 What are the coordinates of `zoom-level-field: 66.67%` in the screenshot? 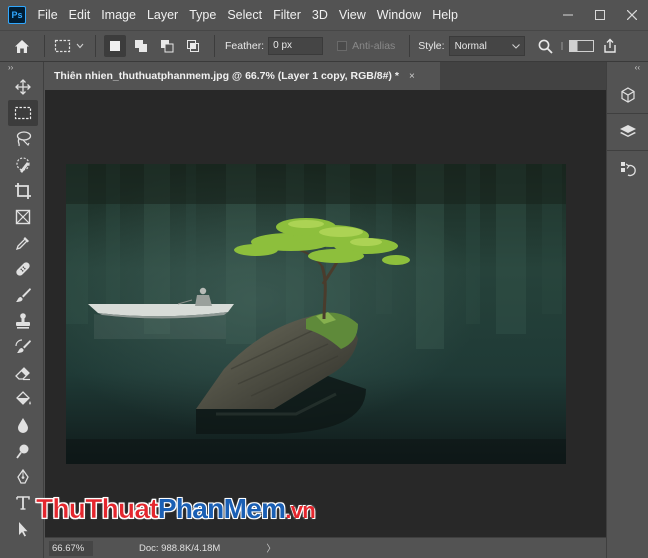 It's located at (71, 548).